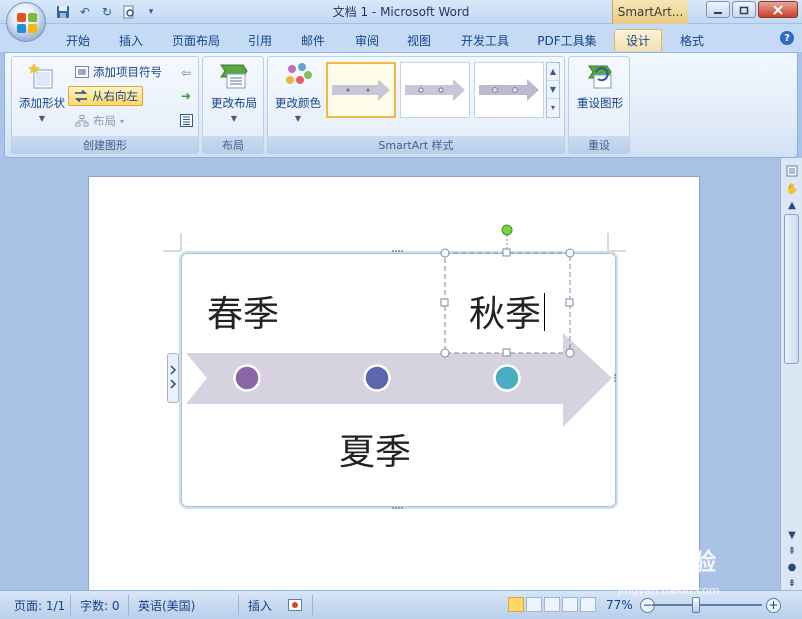 The image size is (802, 619). What do you see at coordinates (63, 11) in the screenshot?
I see `save-icon` at bounding box center [63, 11].